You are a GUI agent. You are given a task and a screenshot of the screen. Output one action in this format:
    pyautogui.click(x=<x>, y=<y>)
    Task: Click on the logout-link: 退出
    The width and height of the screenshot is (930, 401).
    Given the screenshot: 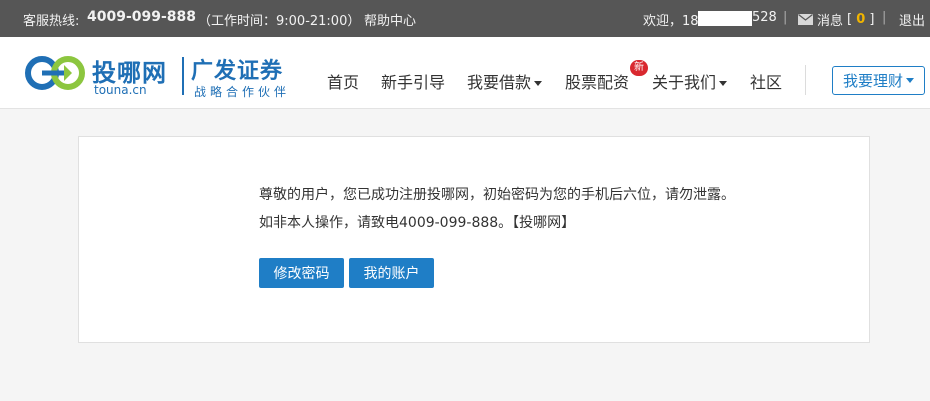 What is the action you would take?
    pyautogui.click(x=912, y=19)
    